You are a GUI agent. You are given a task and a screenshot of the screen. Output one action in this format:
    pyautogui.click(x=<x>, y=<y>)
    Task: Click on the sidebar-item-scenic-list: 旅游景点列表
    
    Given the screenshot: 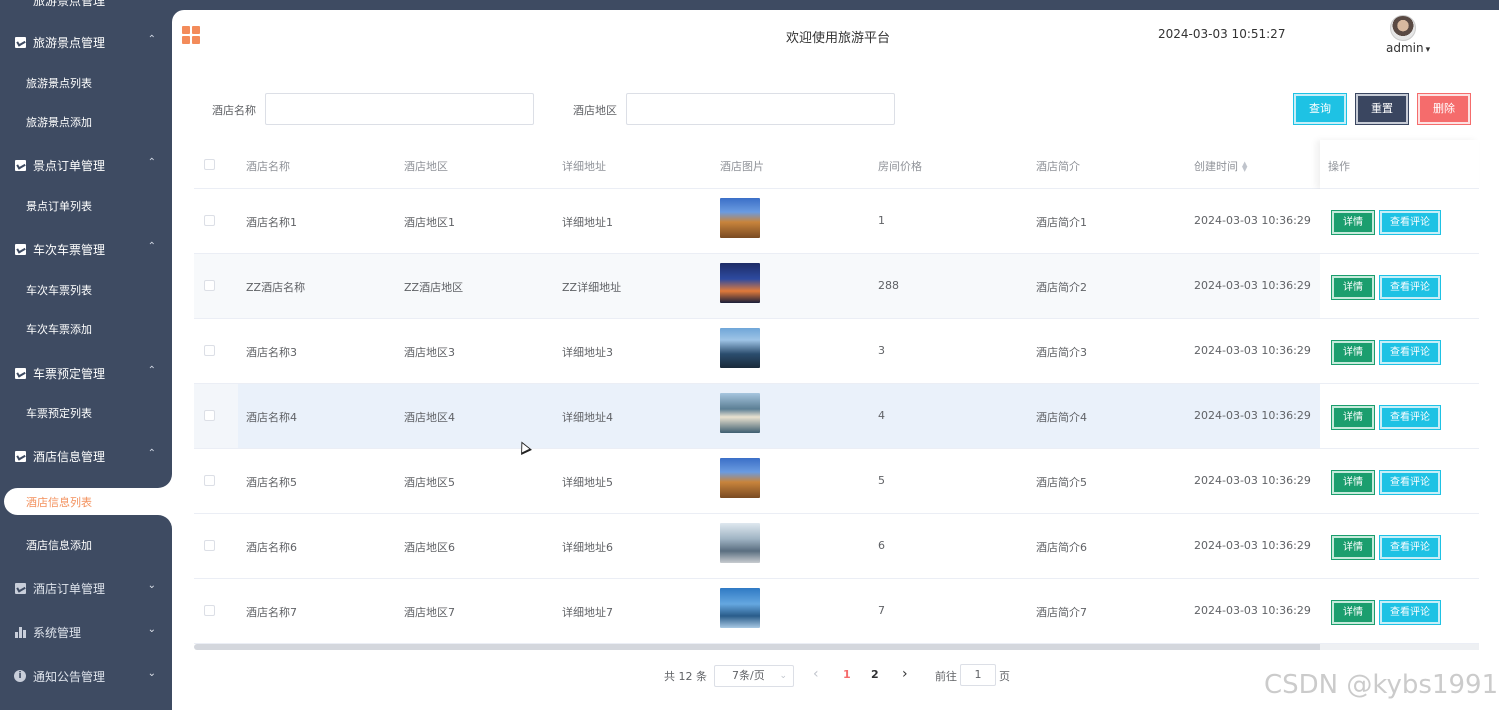 What is the action you would take?
    pyautogui.click(x=59, y=84)
    